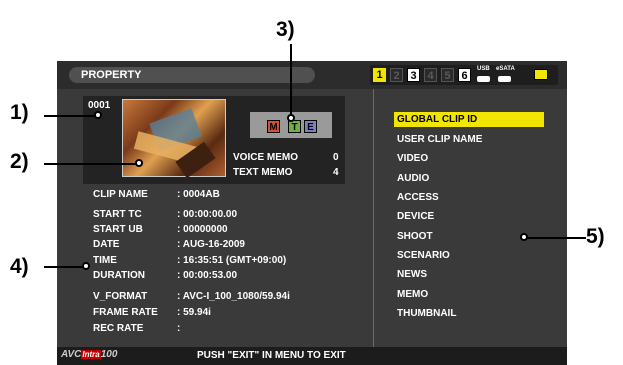  I want to click on callout-1: 1), so click(19, 112).